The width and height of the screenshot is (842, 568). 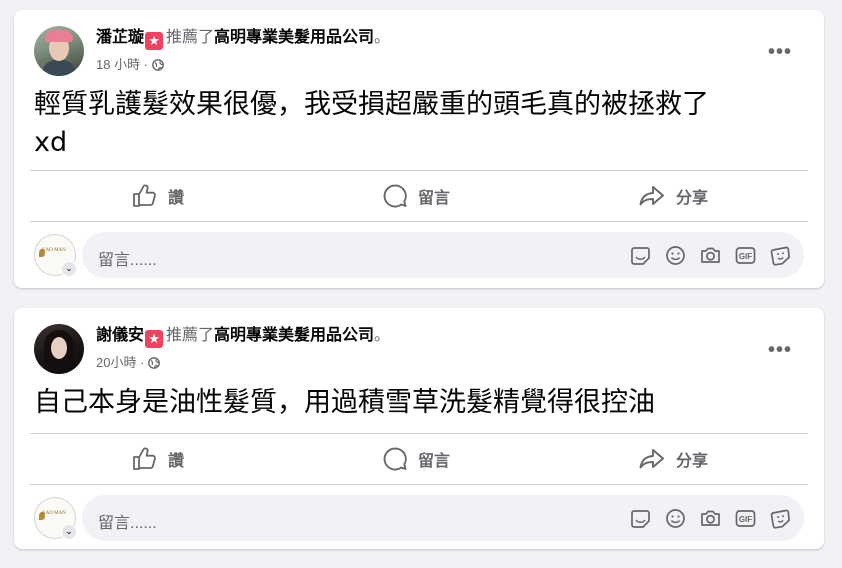 I want to click on post-text-line: 自己本身是油性髮質，用過積雪草洗髮精覺得很控油, so click(x=344, y=402).